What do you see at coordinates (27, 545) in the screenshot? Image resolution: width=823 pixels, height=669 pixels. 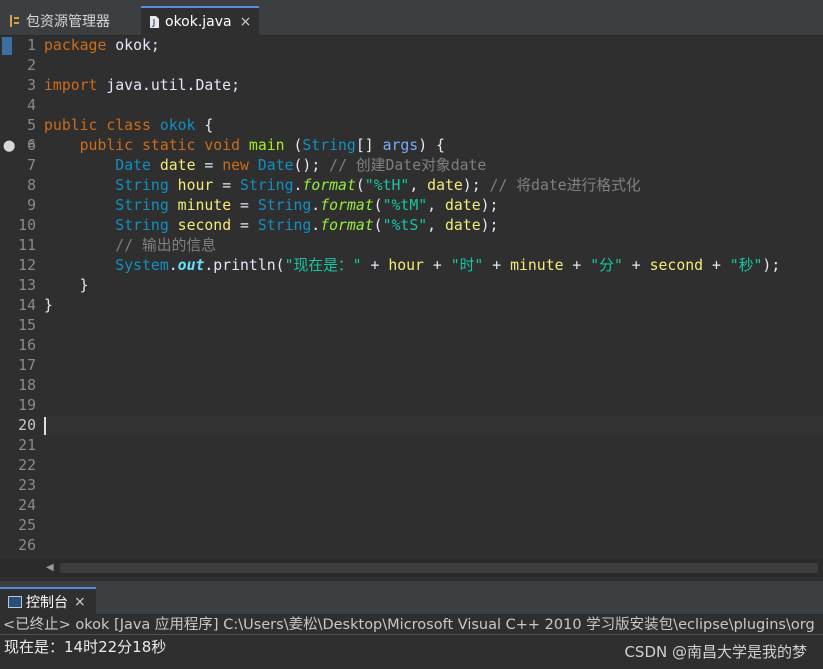 I see `line-number: 26` at bounding box center [27, 545].